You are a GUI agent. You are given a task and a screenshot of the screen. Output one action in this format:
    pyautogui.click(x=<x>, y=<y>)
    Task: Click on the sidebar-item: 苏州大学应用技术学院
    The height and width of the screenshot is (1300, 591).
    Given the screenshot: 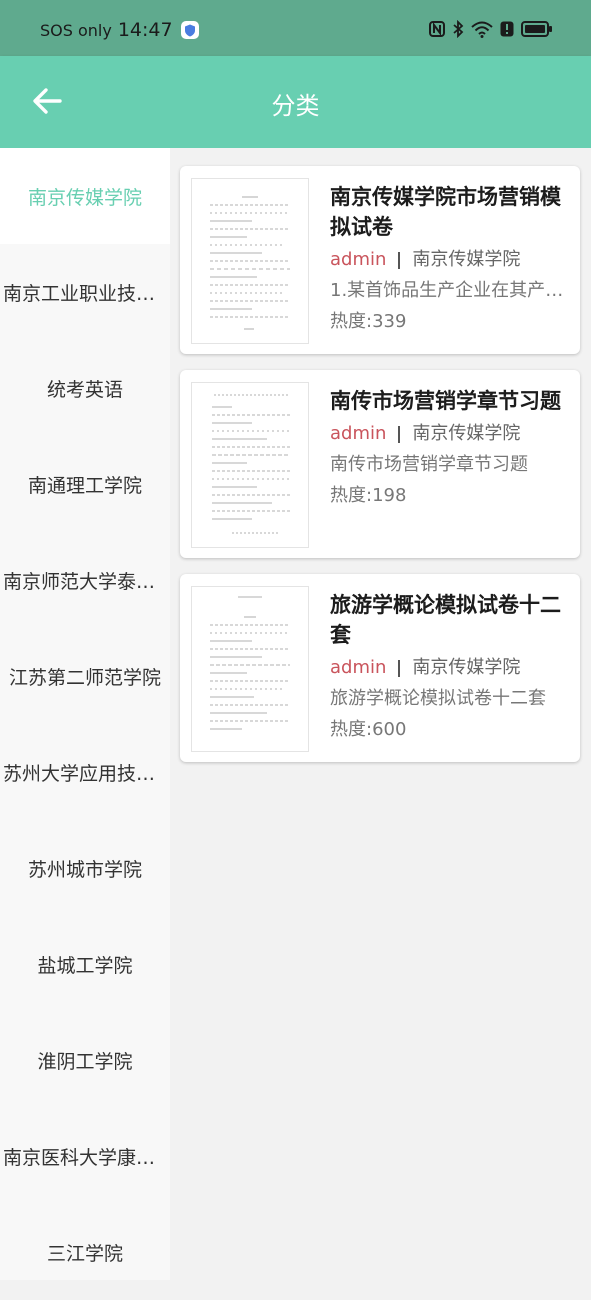 What is the action you would take?
    pyautogui.click(x=85, y=772)
    